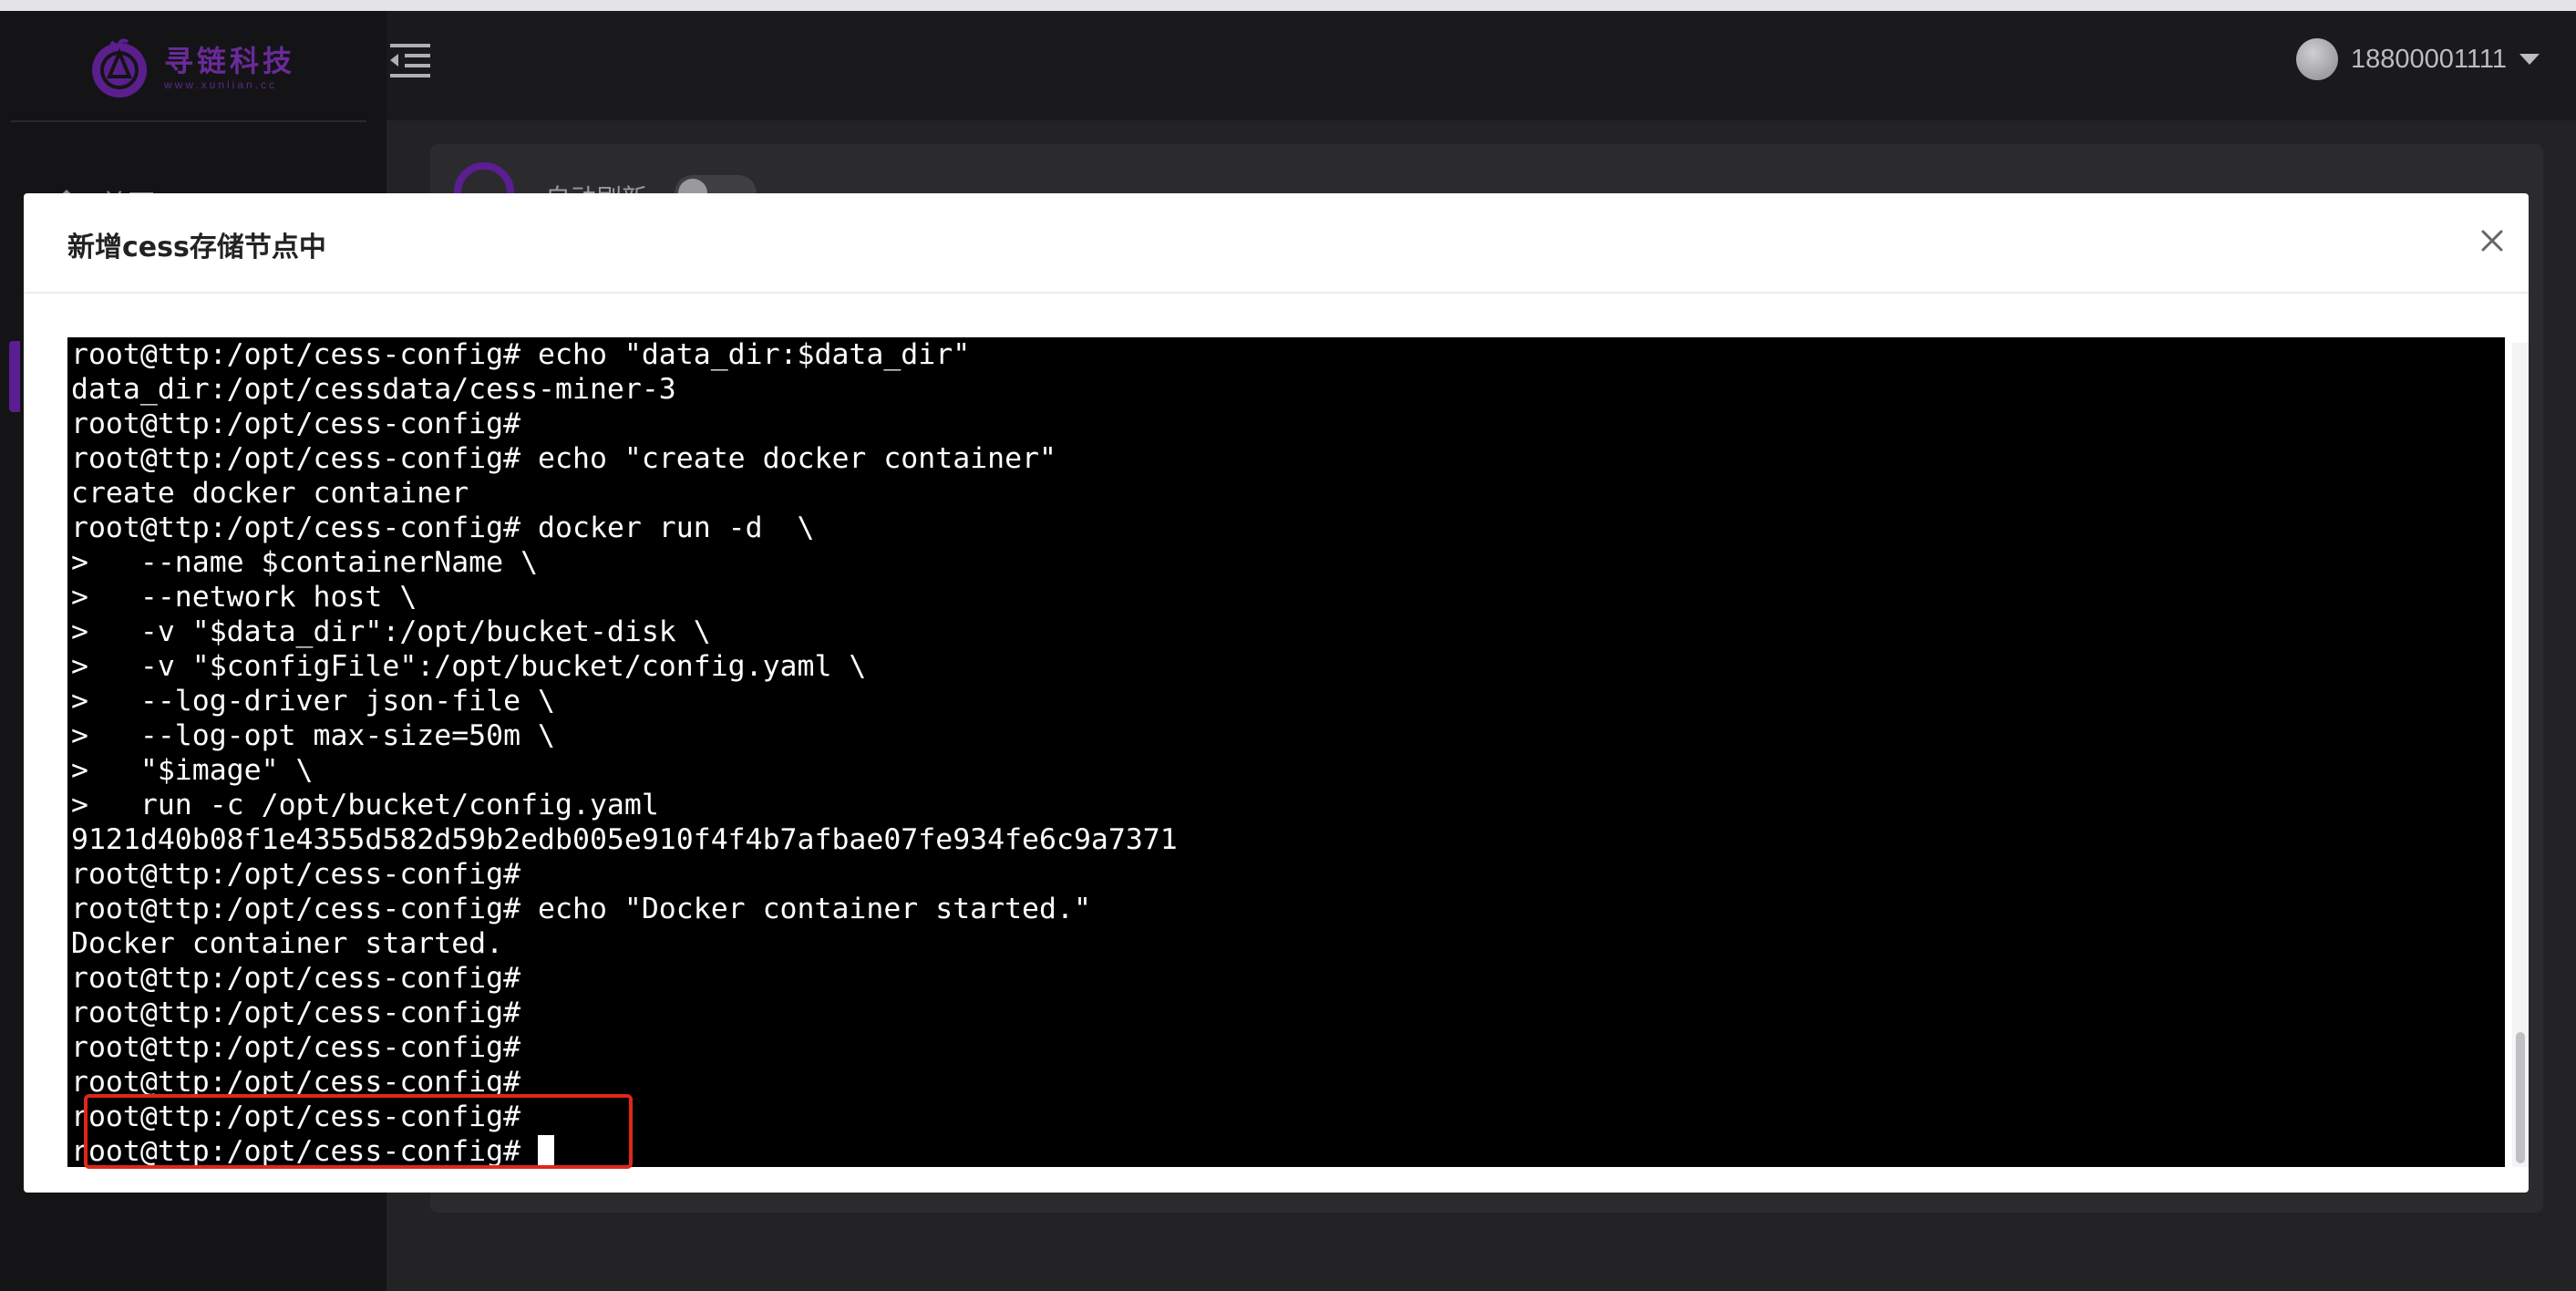  I want to click on terminal-line: data_dir:/opt/cessdata/cess-miner-3, so click(373, 389).